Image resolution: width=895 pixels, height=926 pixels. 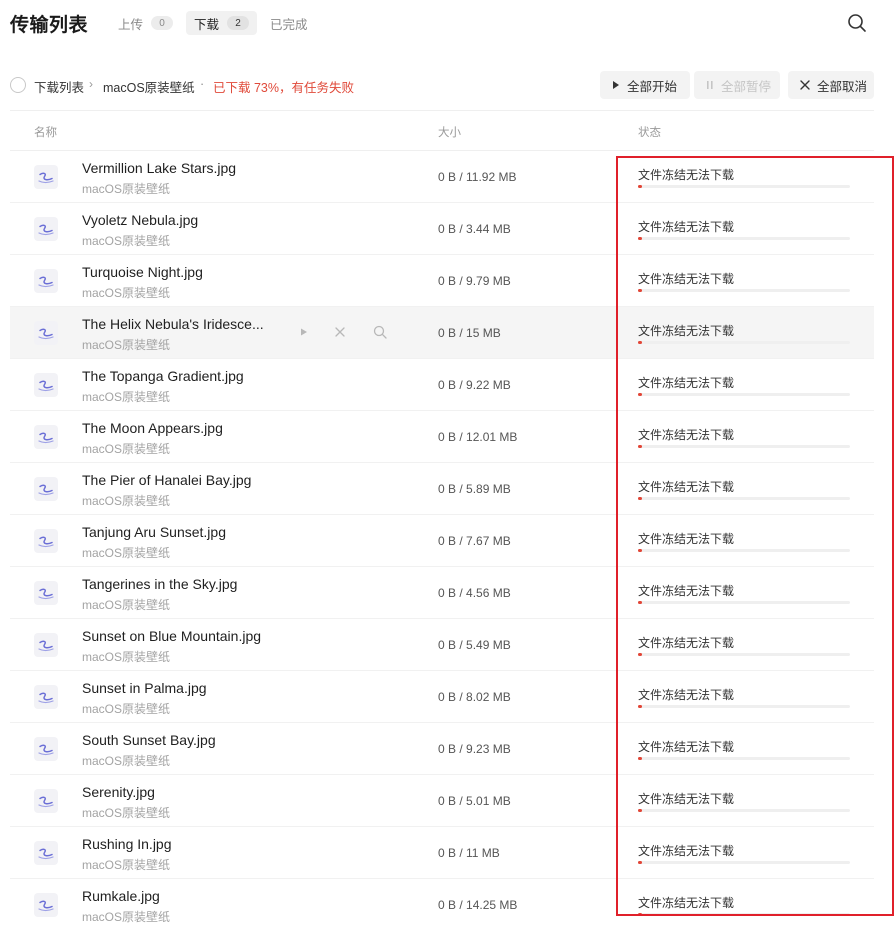 What do you see at coordinates (737, 85) in the screenshot?
I see `pause-all-button: 全部暂停` at bounding box center [737, 85].